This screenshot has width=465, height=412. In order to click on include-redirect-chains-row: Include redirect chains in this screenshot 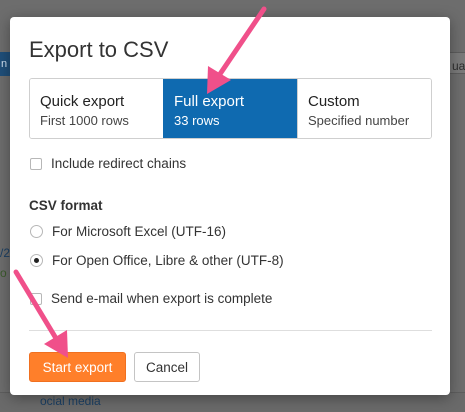, I will do `click(108, 163)`.